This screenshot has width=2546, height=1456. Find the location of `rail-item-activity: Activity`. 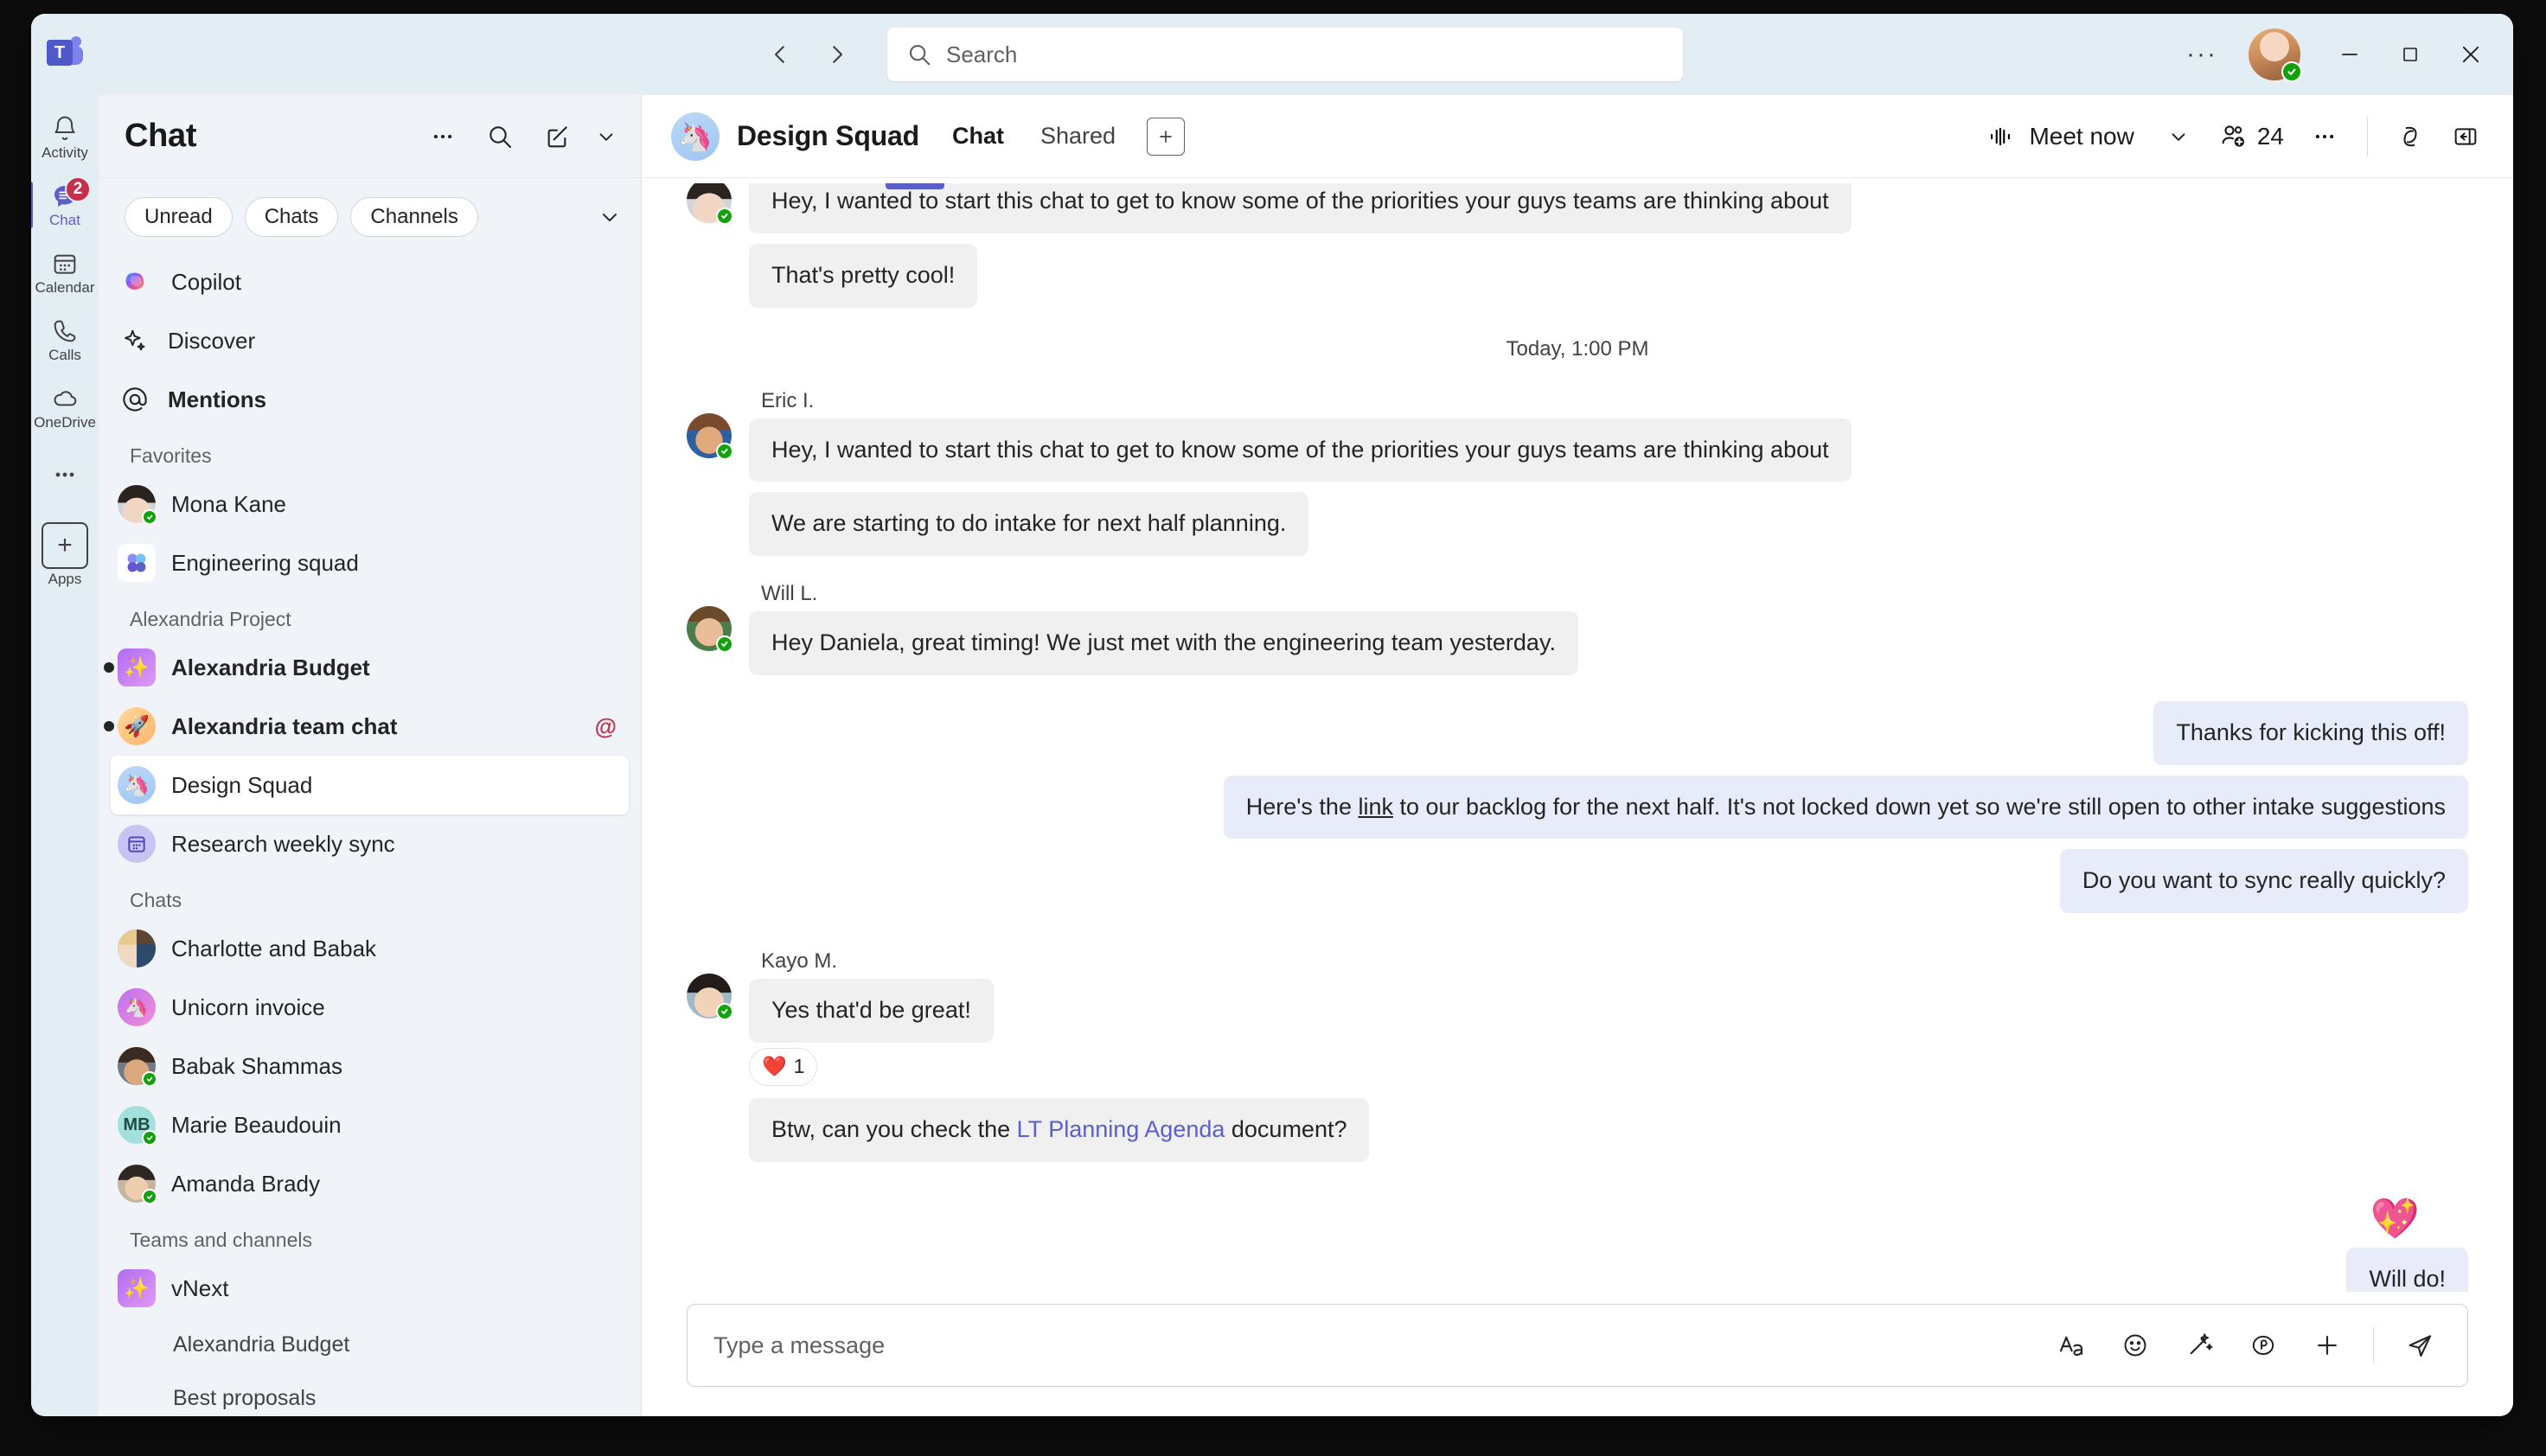

rail-item-activity: Activity is located at coordinates (65, 137).